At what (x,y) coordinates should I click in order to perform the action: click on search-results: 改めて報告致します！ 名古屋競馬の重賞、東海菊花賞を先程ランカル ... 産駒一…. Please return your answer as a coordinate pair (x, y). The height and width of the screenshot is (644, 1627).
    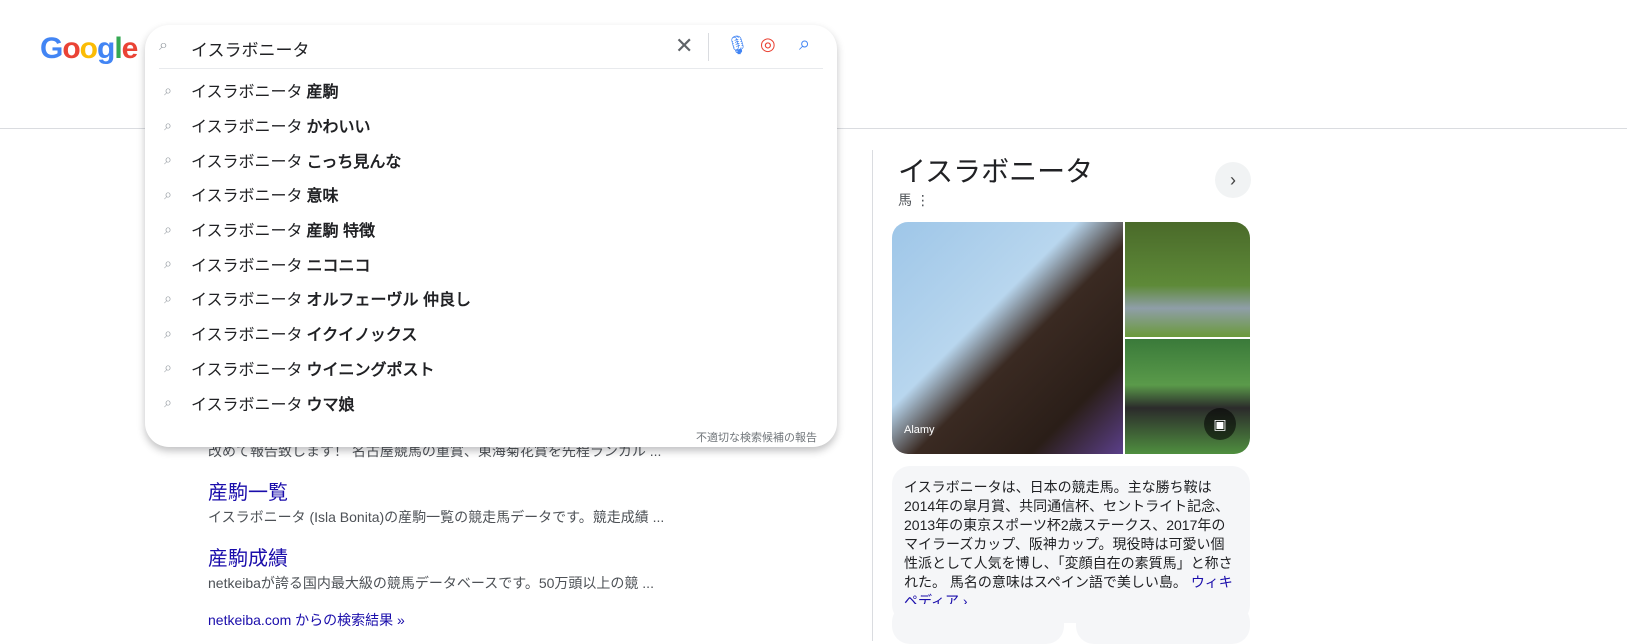
    Looking at the image, I should click on (518, 535).